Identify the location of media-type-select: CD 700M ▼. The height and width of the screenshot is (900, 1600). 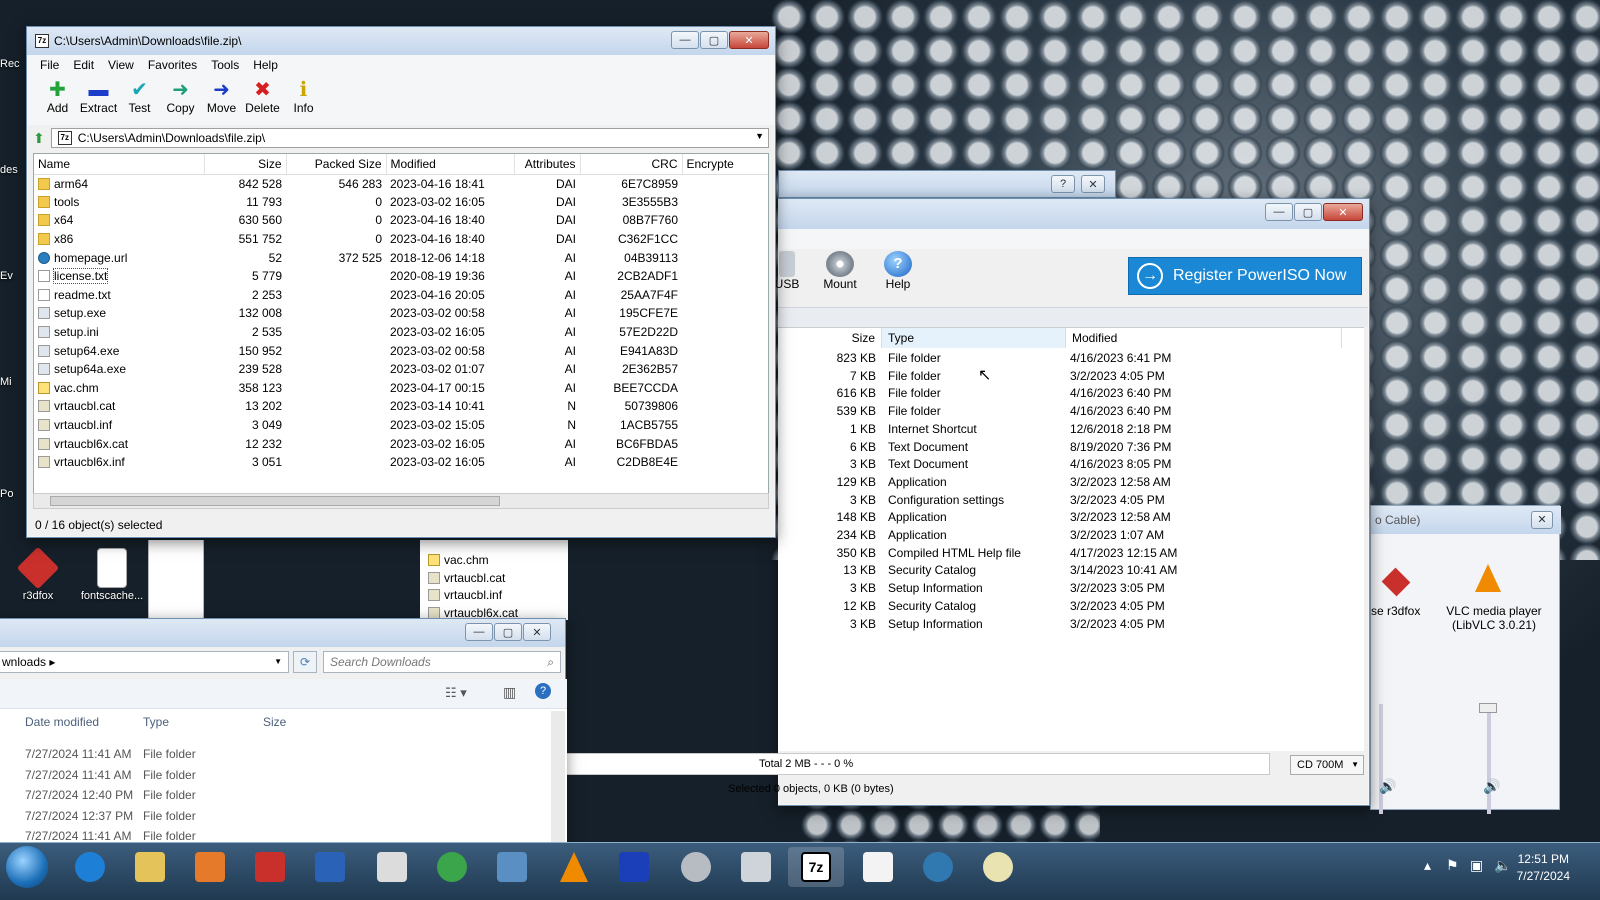
(1327, 765).